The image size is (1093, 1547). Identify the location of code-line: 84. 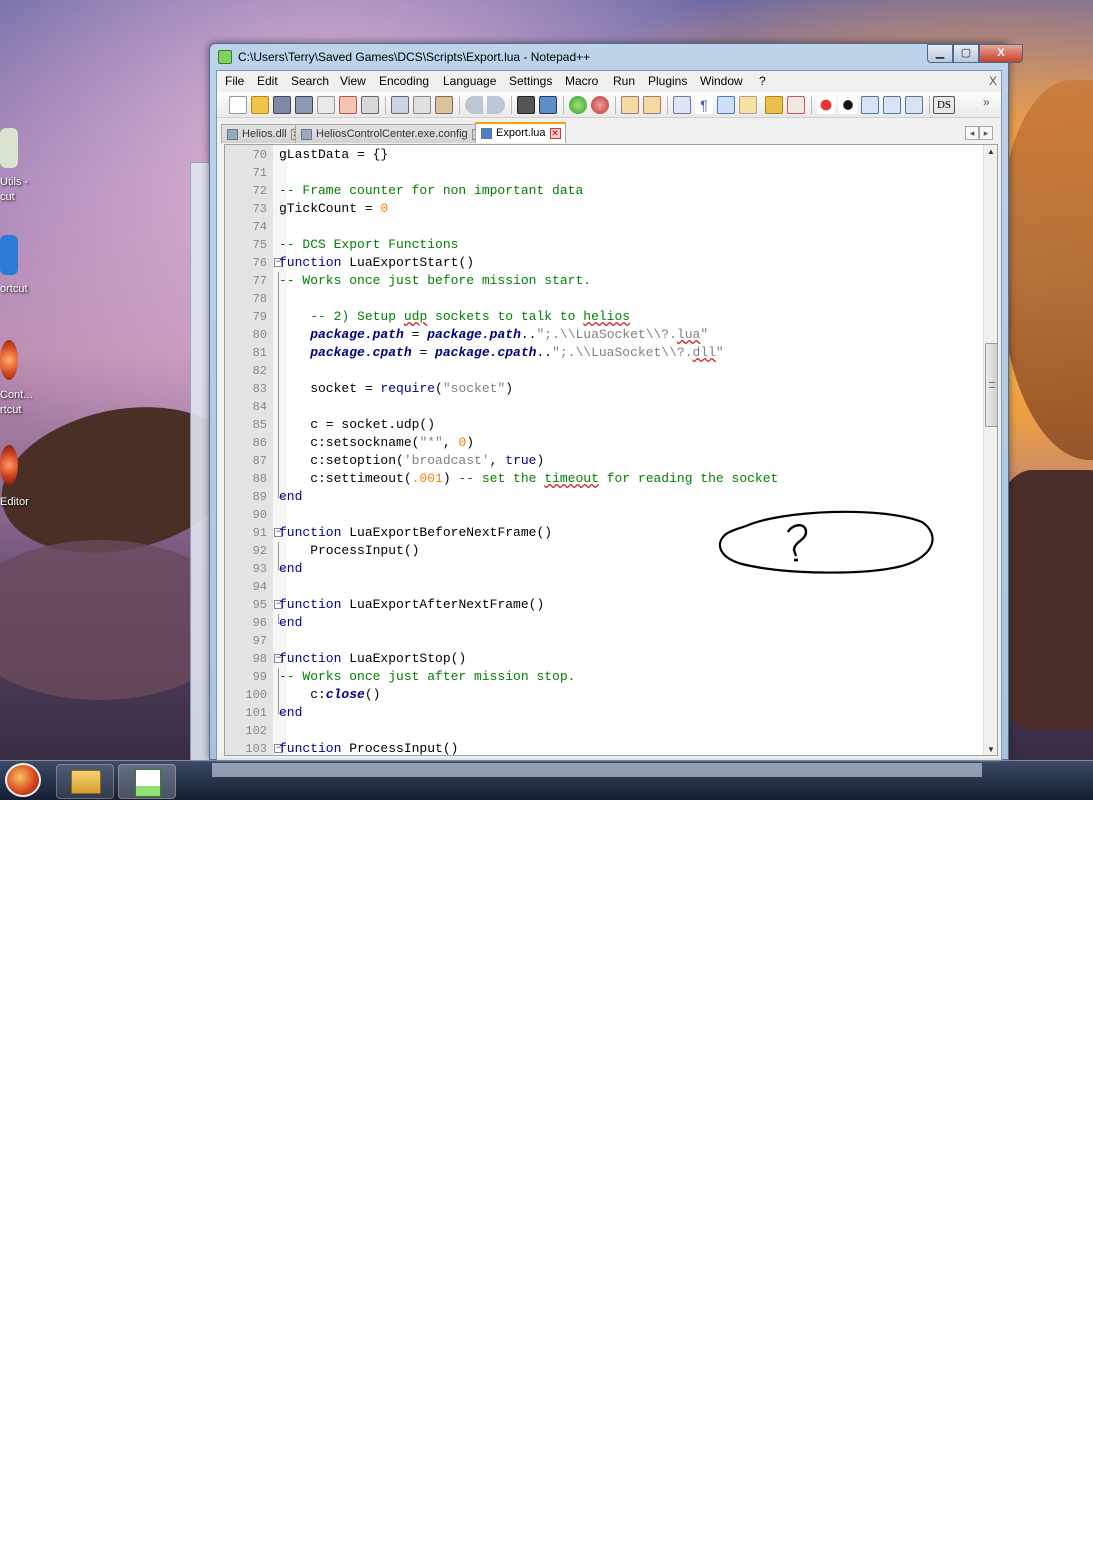
(604, 407).